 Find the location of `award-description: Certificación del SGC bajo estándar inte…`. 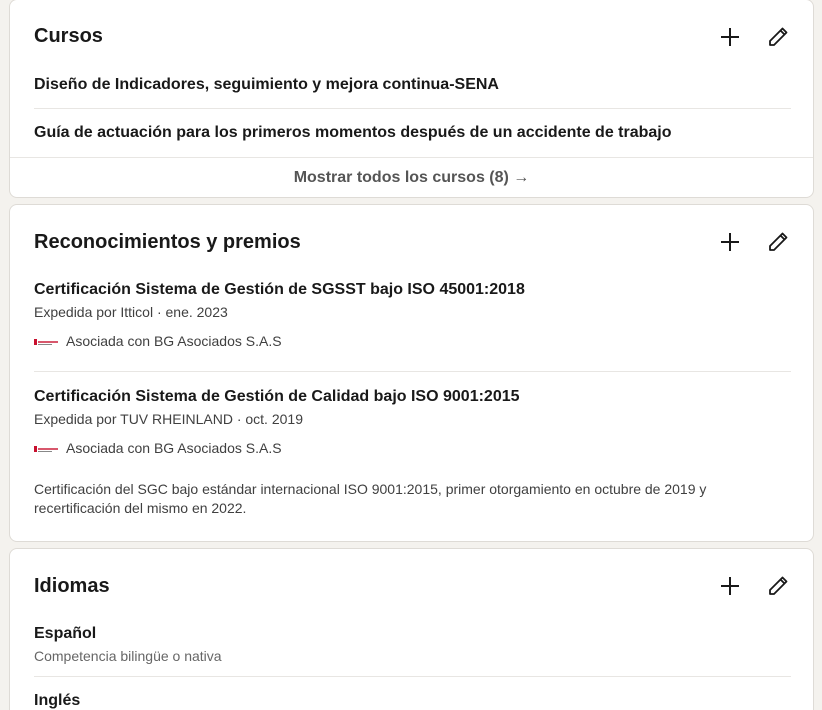

award-description: Certificación del SGC bajo estándar inte… is located at coordinates (370, 498).